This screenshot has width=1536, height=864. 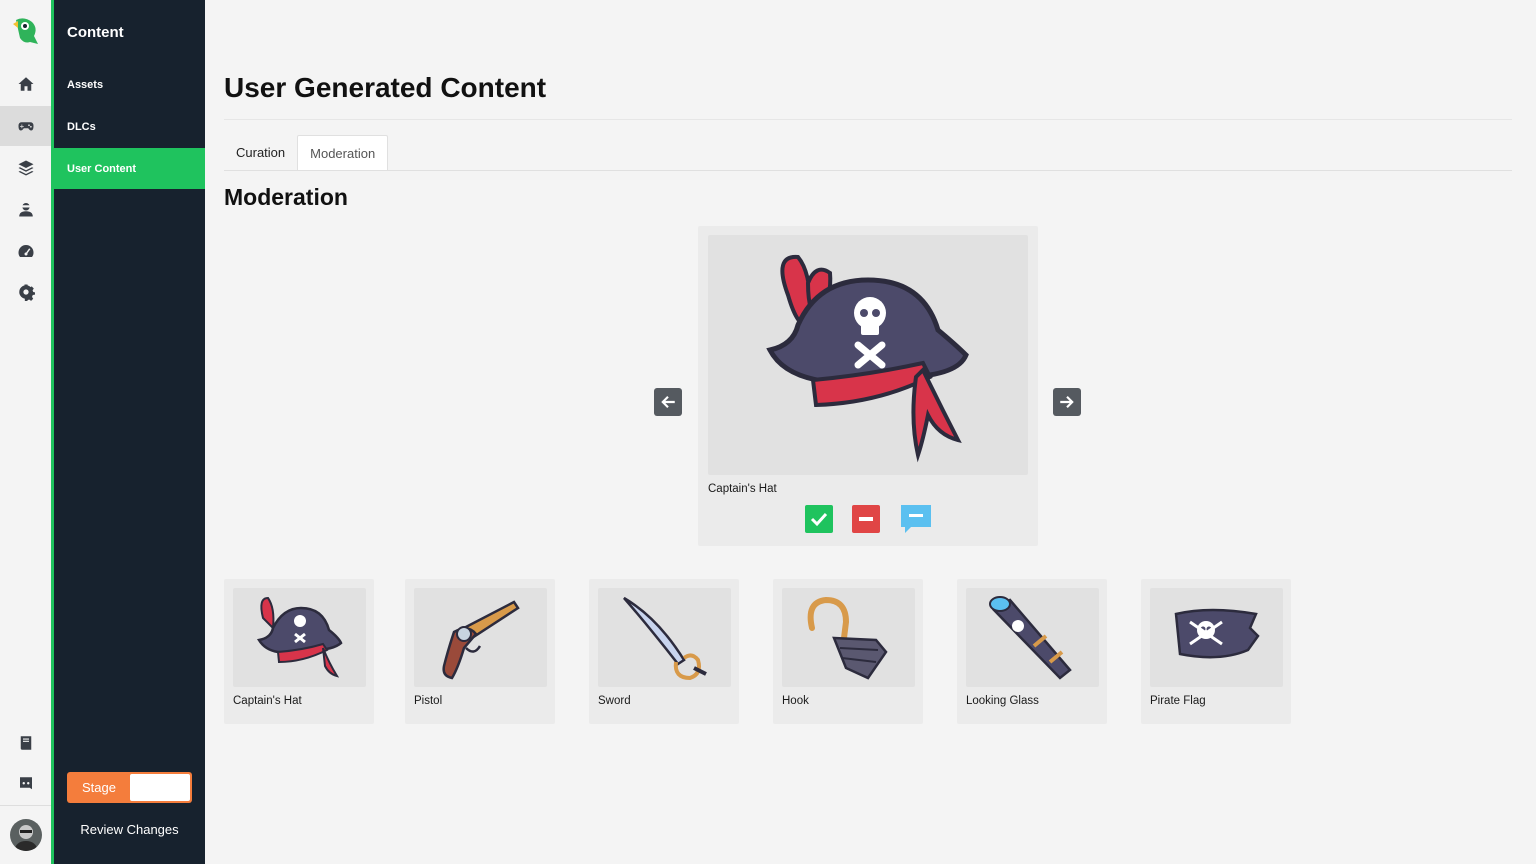 I want to click on approve-button, so click(x=819, y=519).